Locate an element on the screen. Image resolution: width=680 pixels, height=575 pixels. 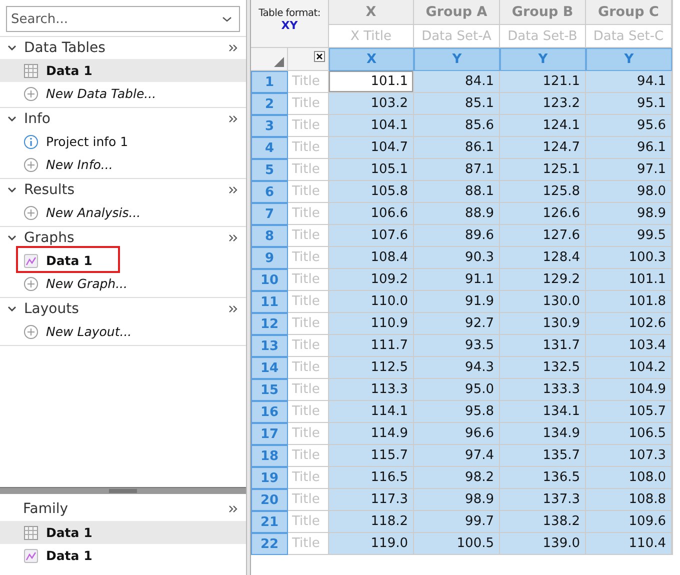
table-cell: 130.0 is located at coordinates (543, 302).